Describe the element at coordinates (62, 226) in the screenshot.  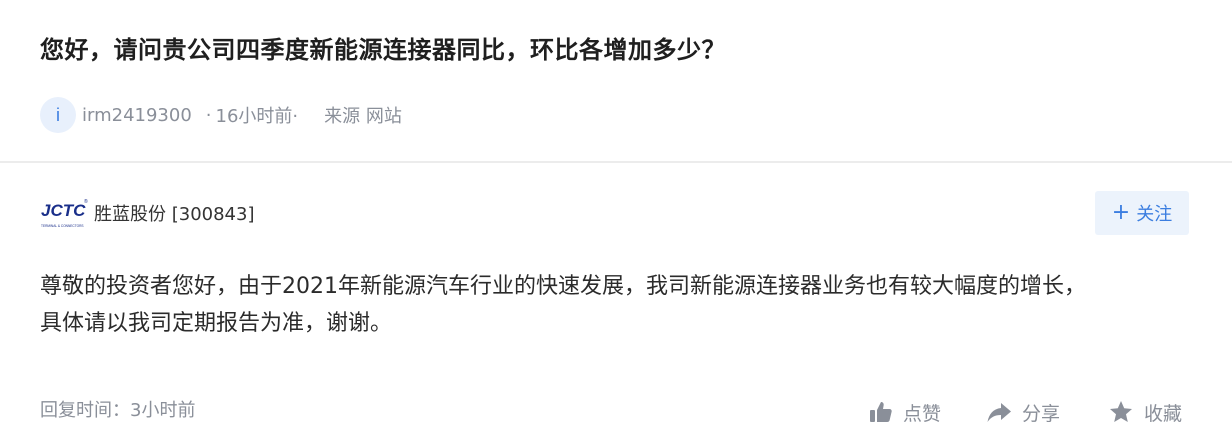
I see `company-logo-subtext: TERMINAL & CONNECTORS` at that location.